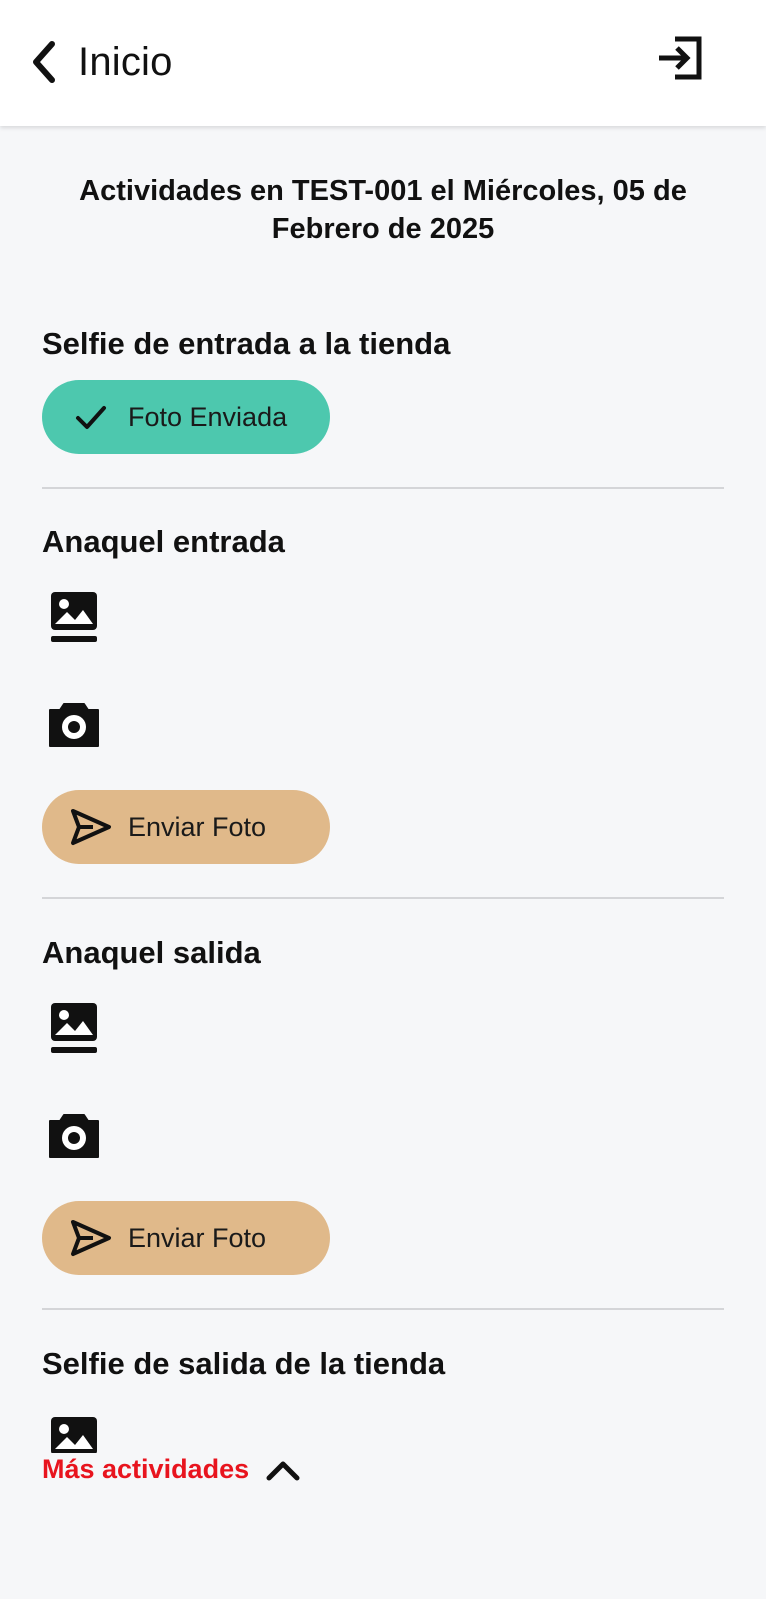  I want to click on check-icon, so click(91, 417).